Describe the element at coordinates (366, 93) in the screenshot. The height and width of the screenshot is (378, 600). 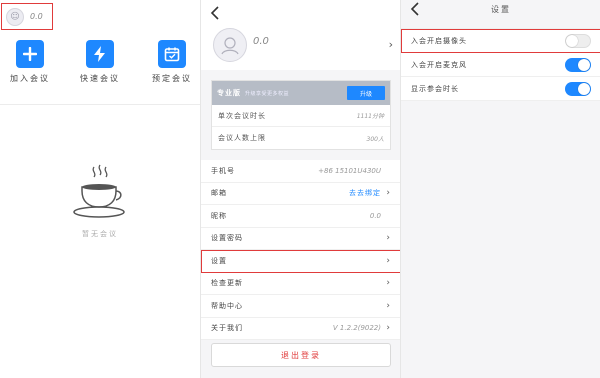
I see `upgrade-button: 升级` at that location.